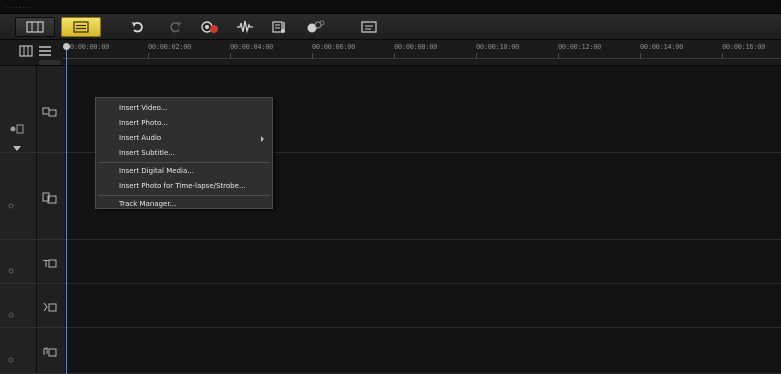  Describe the element at coordinates (580, 47) in the screenshot. I see `timecode-label: 00:00:12:00` at that location.